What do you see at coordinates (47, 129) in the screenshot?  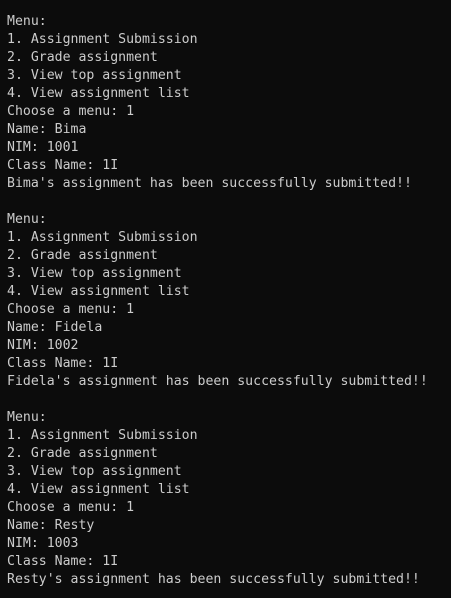 I see `name-input-line: Name: Bima` at bounding box center [47, 129].